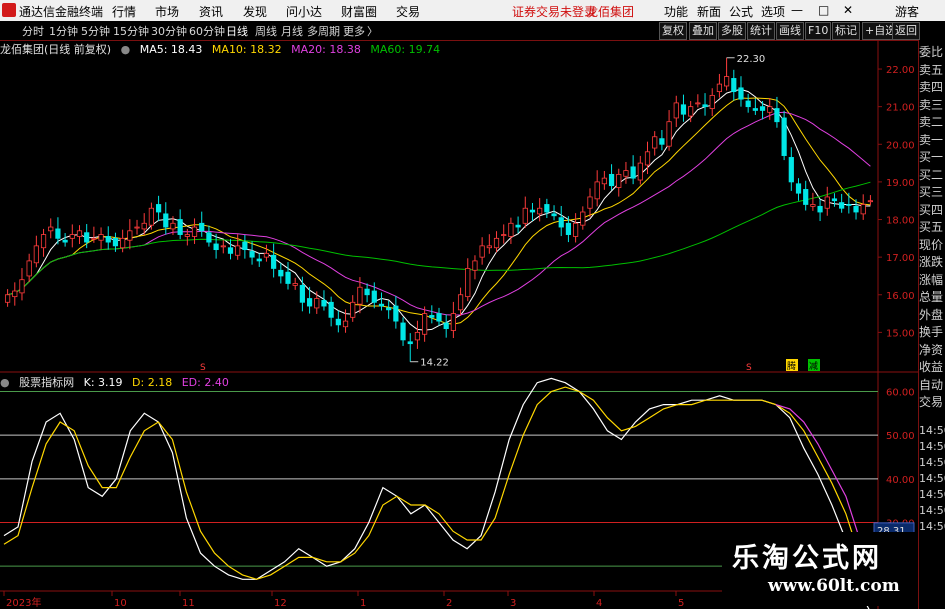 This screenshot has height=609, width=945. I want to click on ma20-value: MA20: 18.38, so click(326, 49).